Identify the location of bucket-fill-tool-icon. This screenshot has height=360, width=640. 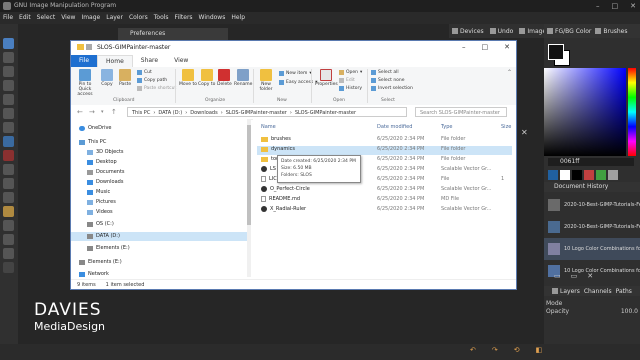
(8, 141).